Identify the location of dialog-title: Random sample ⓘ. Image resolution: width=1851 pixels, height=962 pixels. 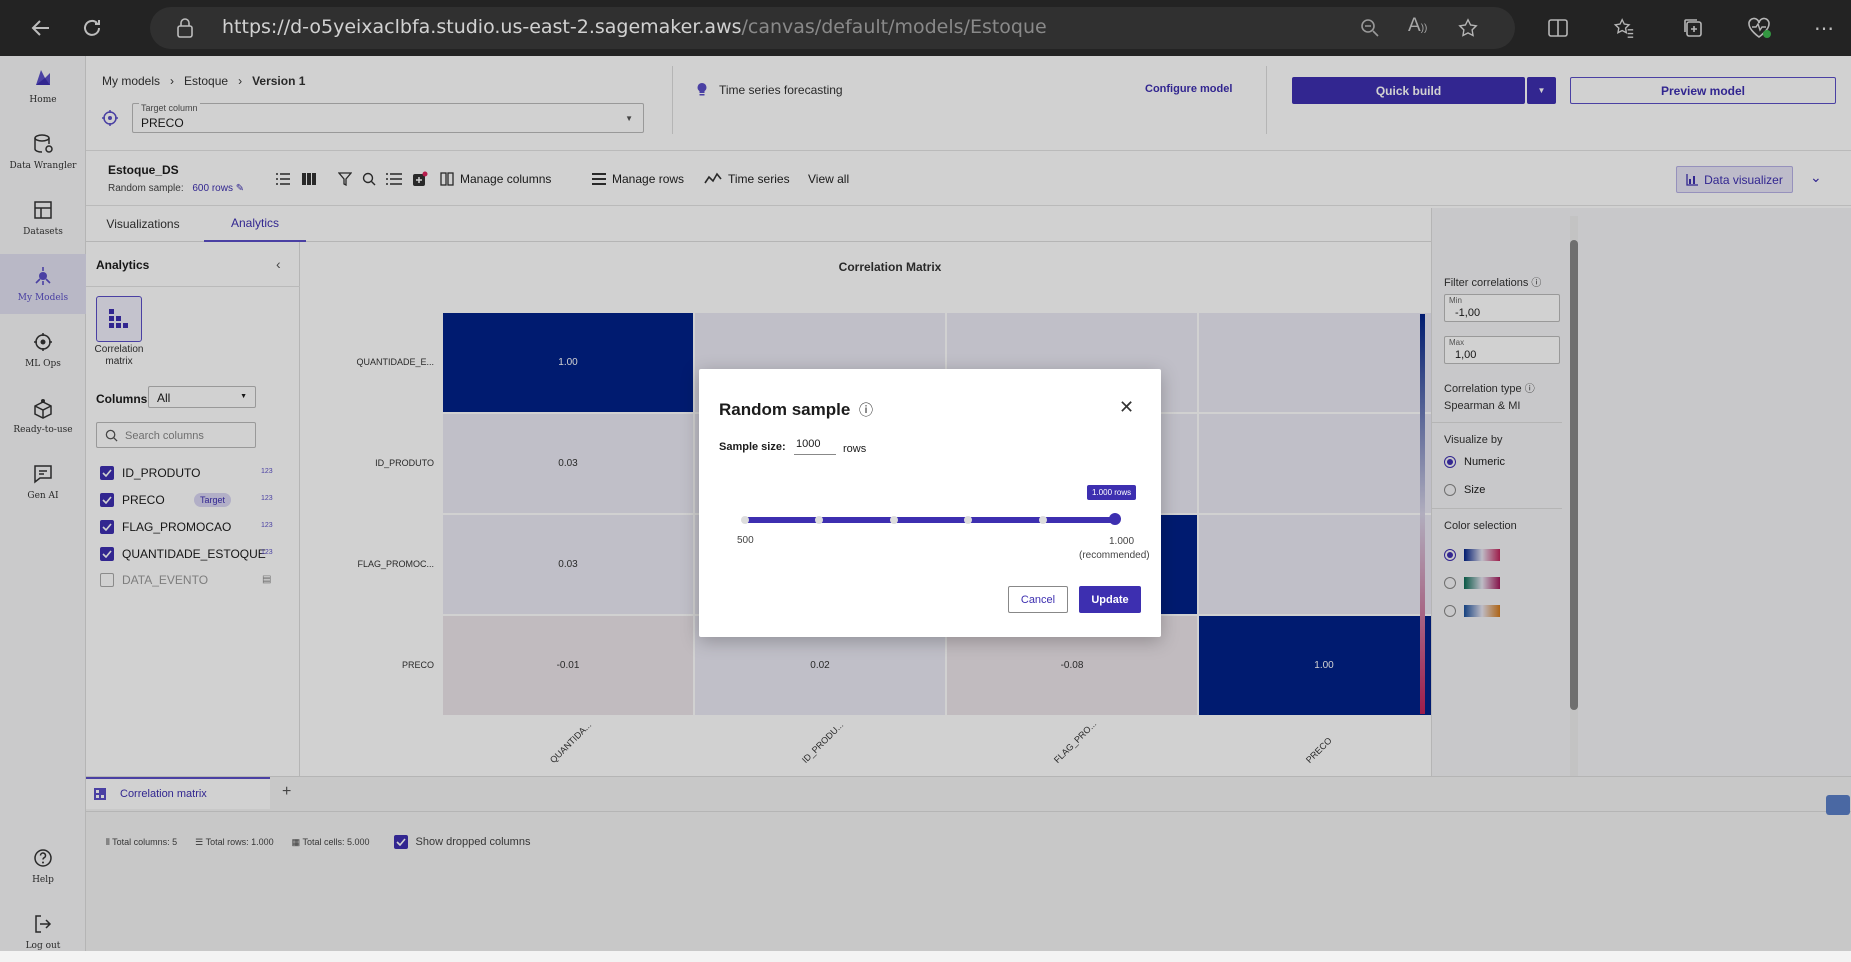
(796, 410).